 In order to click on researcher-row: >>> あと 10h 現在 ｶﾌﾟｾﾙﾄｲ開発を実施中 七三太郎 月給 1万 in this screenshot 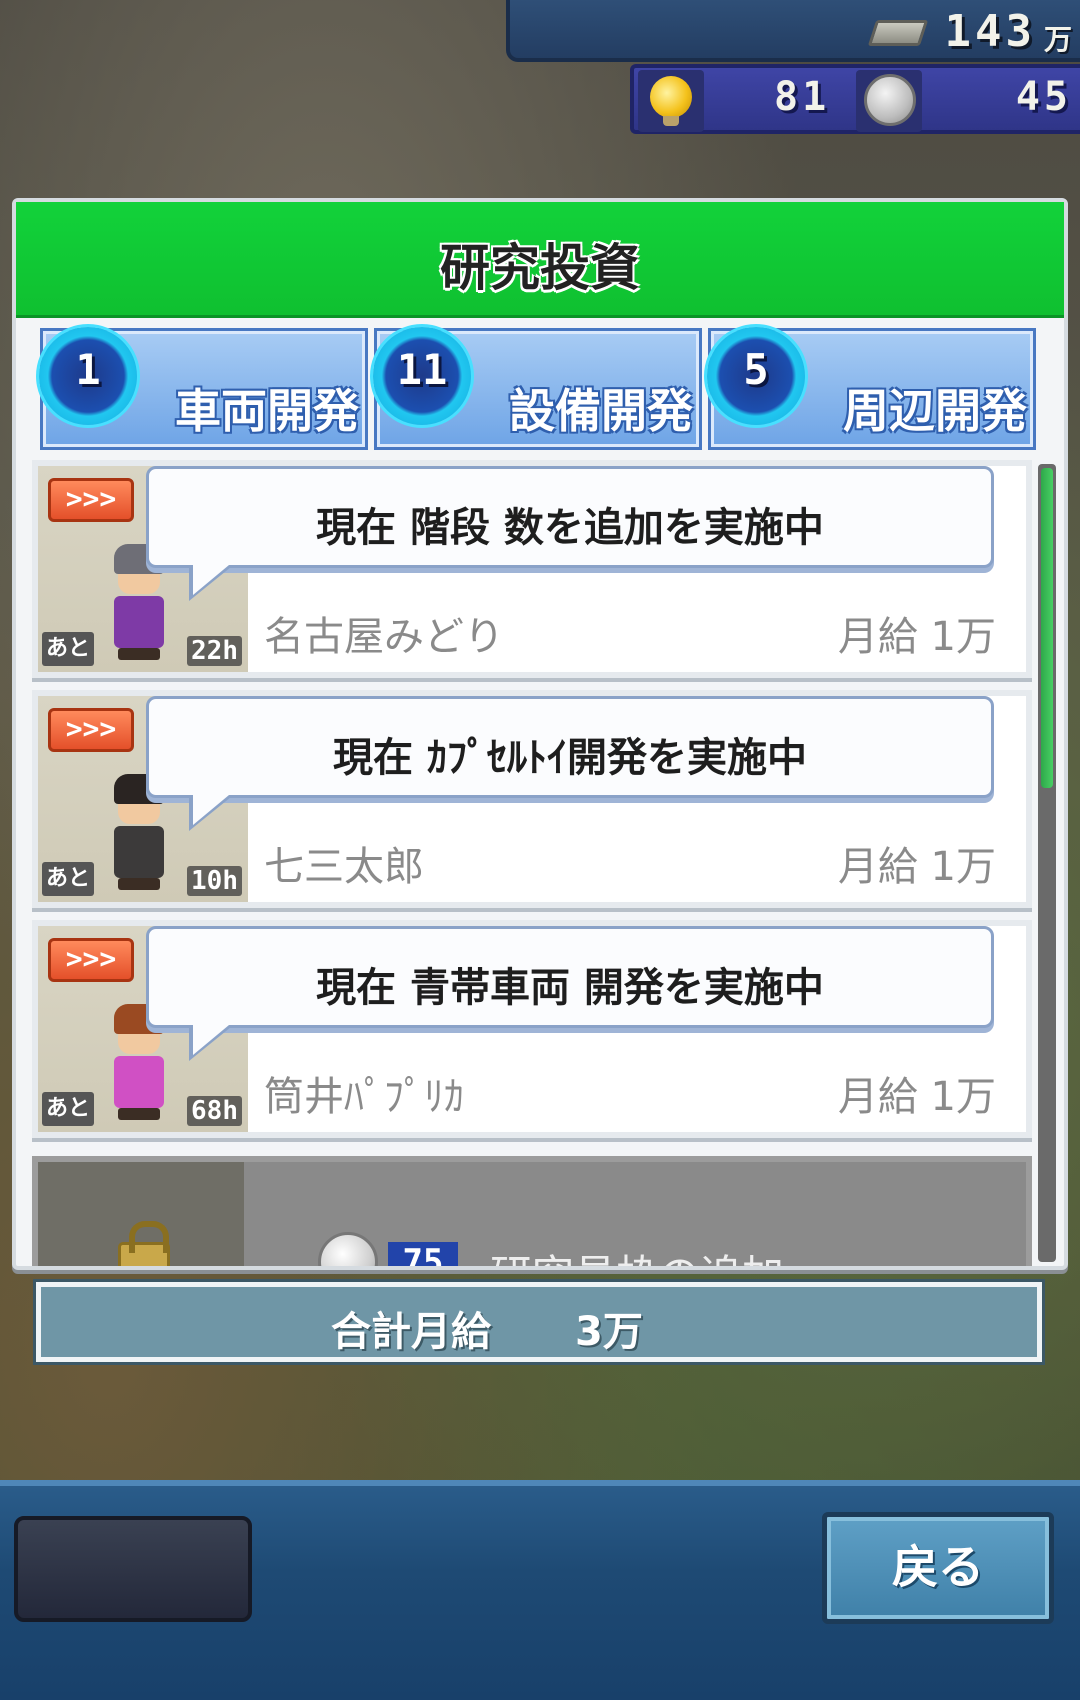, I will do `click(532, 801)`.